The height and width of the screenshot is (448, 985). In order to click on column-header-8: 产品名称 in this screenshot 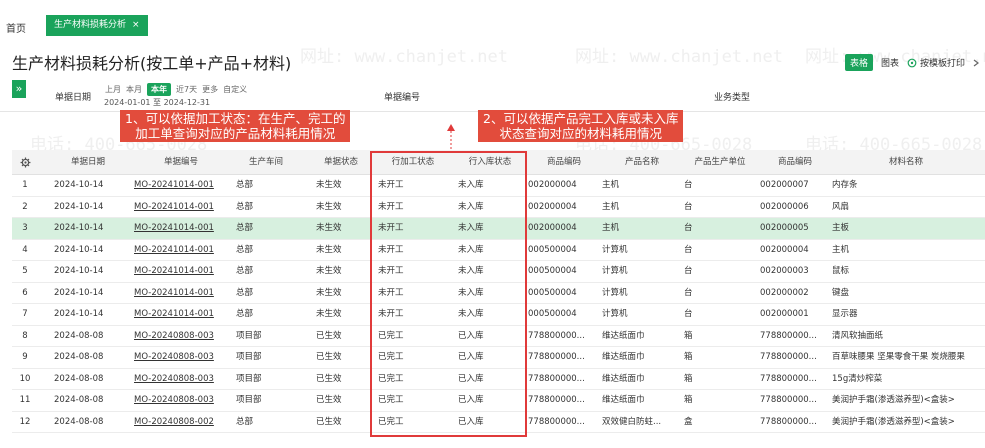, I will do `click(641, 162)`.